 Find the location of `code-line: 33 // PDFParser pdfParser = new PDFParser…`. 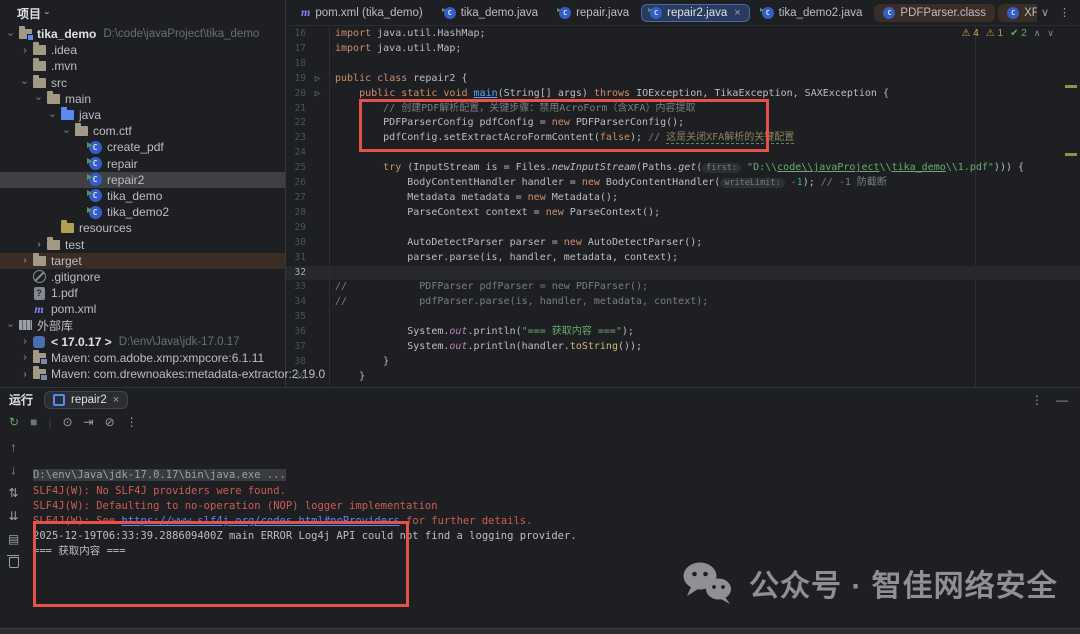

code-line: 33 // PDFParser pdfParser = new PDFParser… is located at coordinates (683, 288).